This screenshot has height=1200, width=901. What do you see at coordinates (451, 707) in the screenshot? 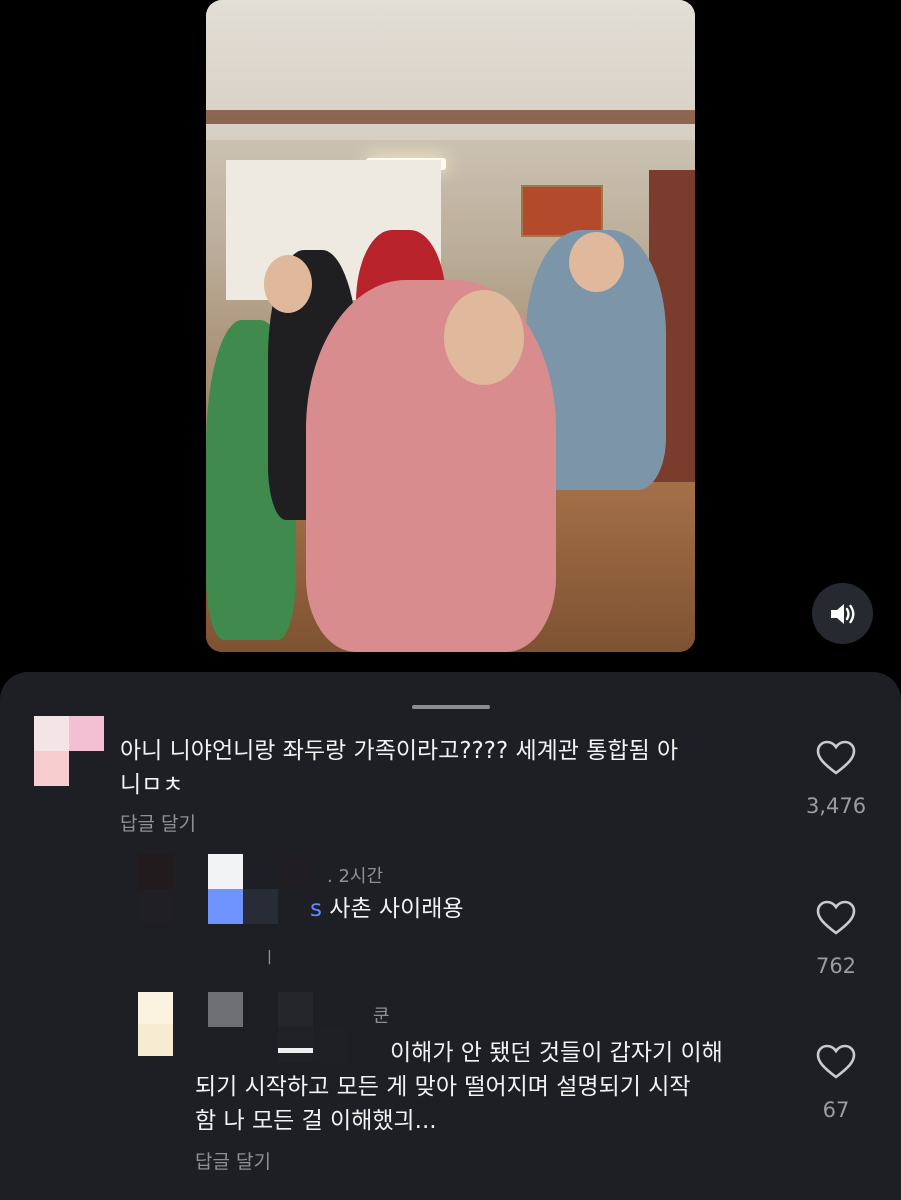
I see `sheet-grabber` at bounding box center [451, 707].